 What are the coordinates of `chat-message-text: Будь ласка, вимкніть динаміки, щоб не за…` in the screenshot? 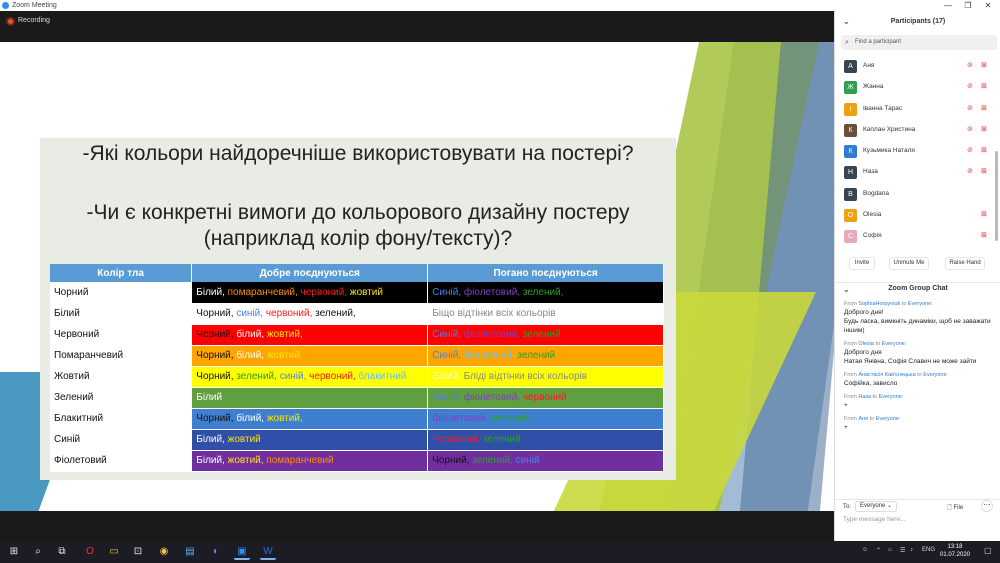 It's located at (917, 326).